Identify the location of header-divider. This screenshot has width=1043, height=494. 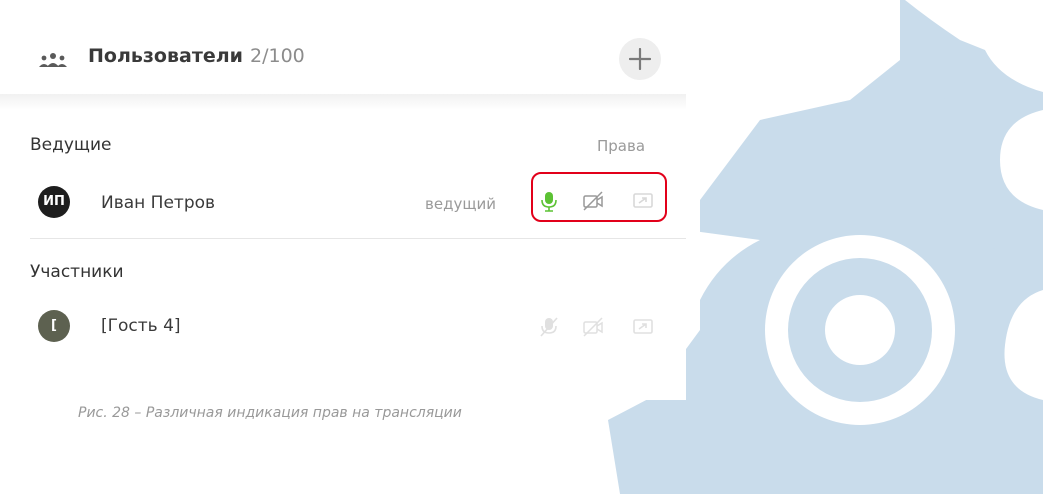
(343, 102).